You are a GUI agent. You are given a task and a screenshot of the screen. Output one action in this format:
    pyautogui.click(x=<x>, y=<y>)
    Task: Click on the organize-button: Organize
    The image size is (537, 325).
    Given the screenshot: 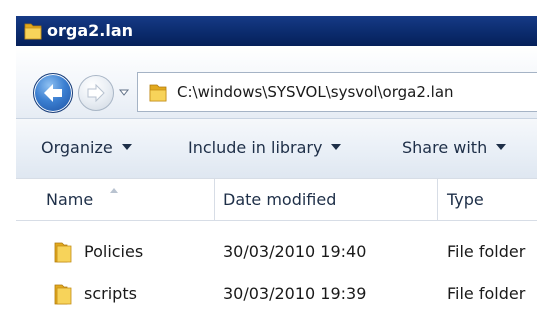 What is the action you would take?
    pyautogui.click(x=86, y=147)
    